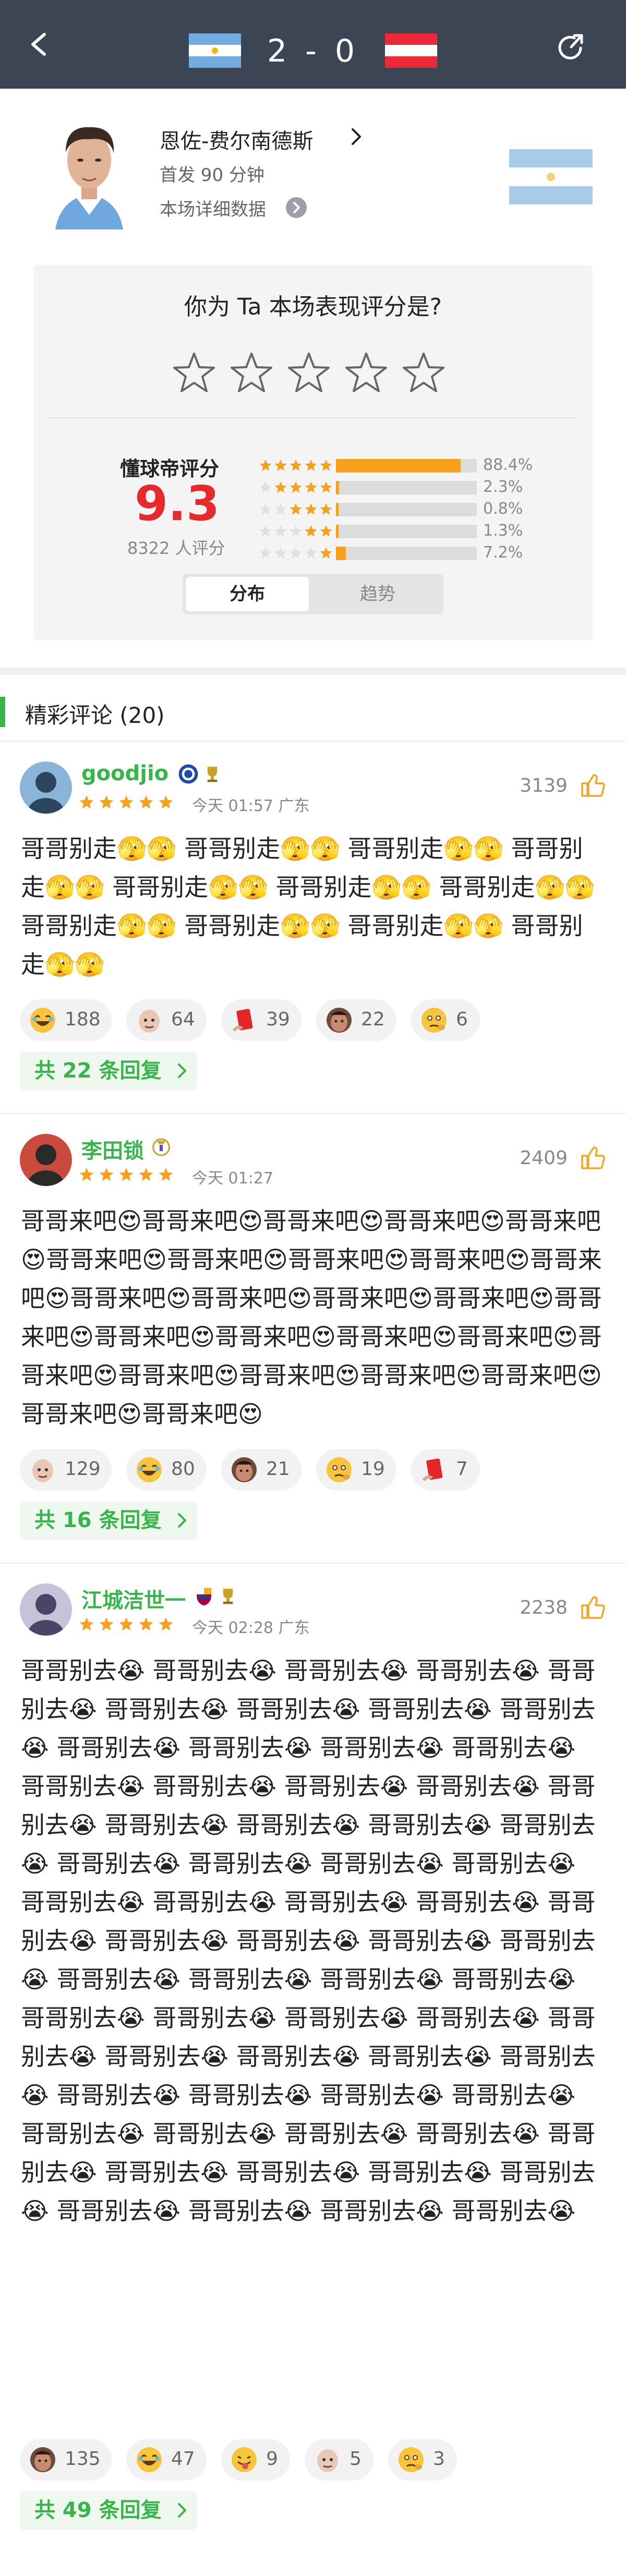 This screenshot has width=626, height=2576. What do you see at coordinates (83, 1019) in the screenshot?
I see `reaction-count: 188` at bounding box center [83, 1019].